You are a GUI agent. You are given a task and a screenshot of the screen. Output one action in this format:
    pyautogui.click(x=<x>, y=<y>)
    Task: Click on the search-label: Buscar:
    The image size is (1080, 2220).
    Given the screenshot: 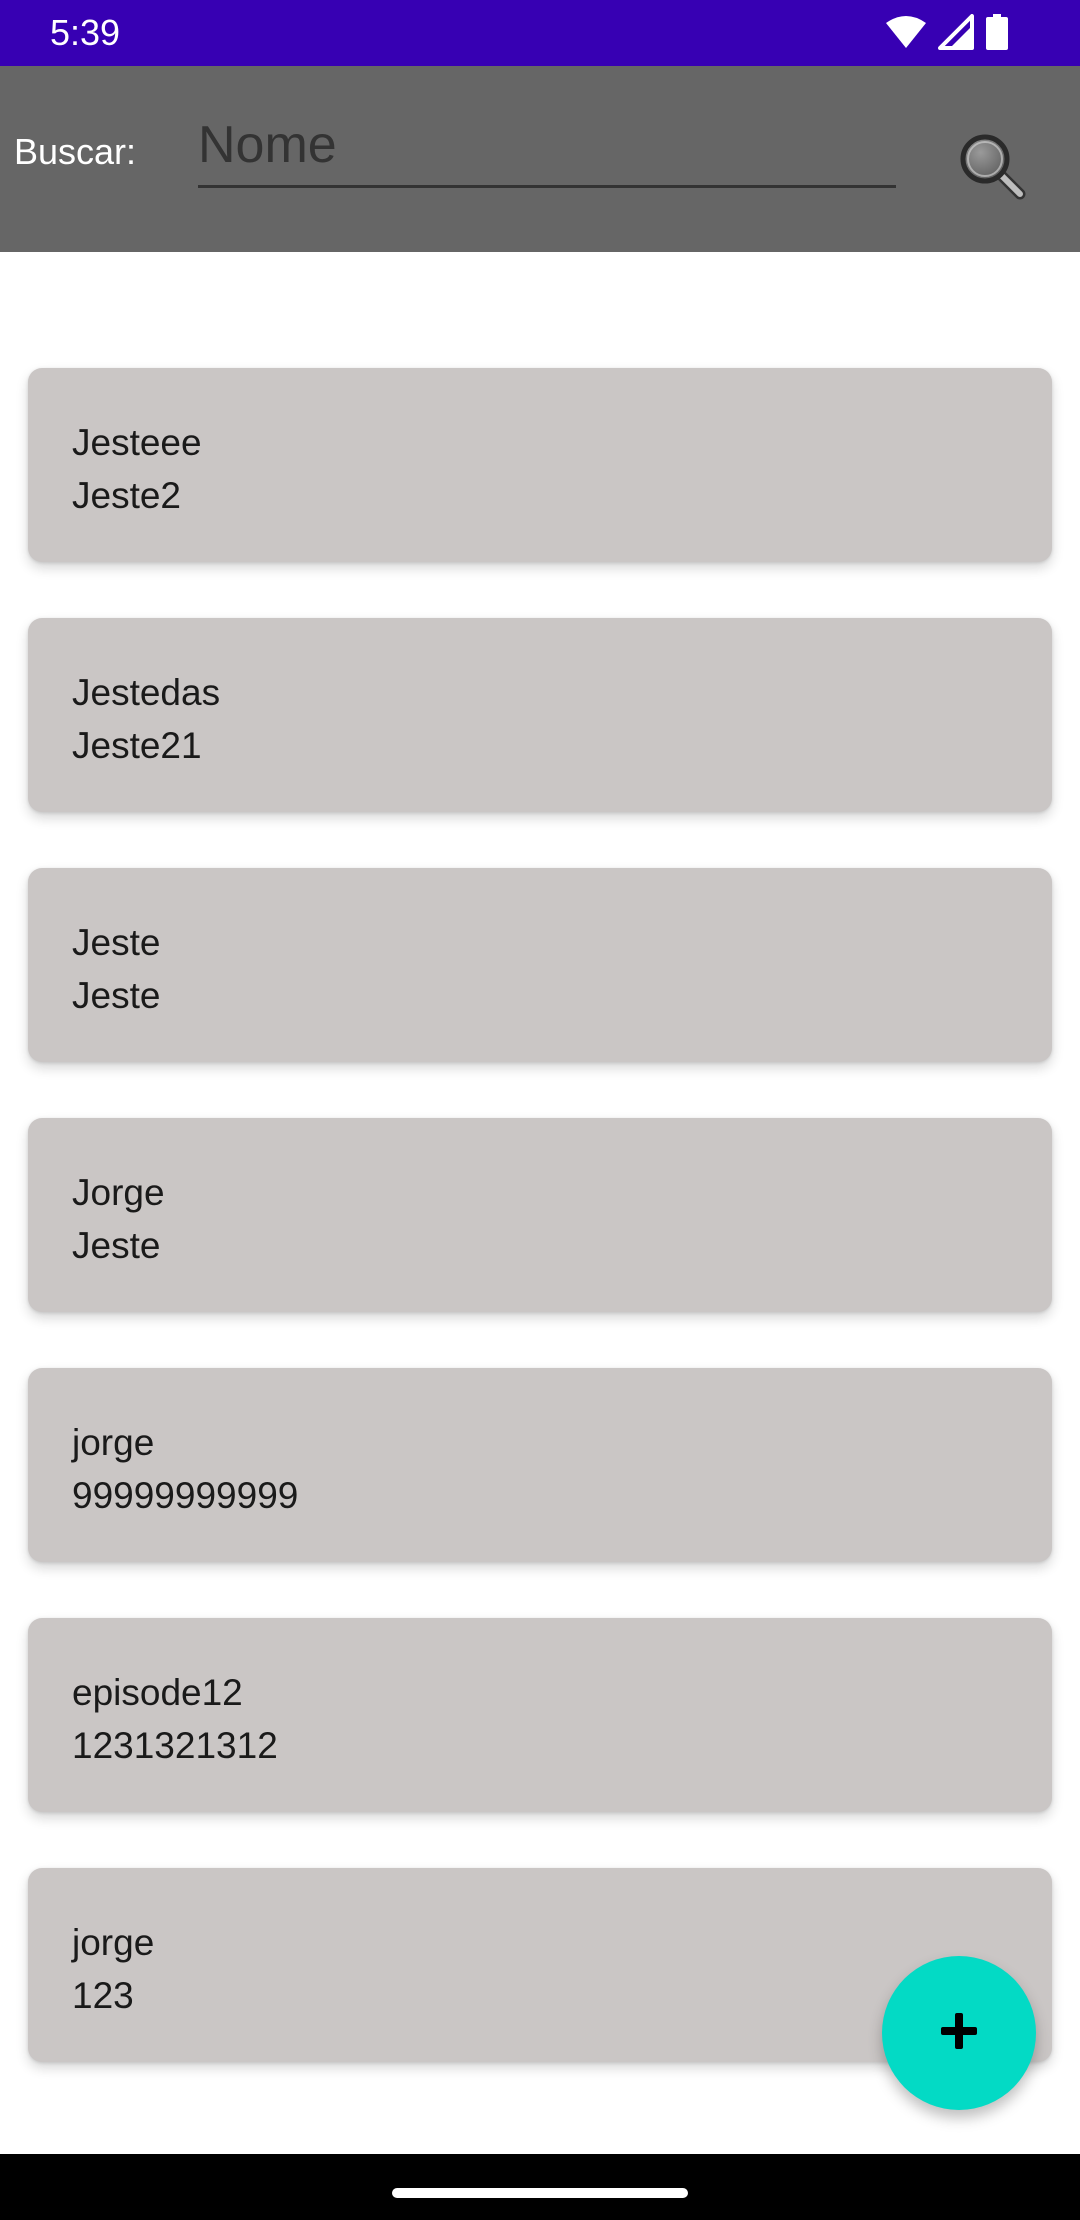 What is the action you would take?
    pyautogui.click(x=75, y=151)
    